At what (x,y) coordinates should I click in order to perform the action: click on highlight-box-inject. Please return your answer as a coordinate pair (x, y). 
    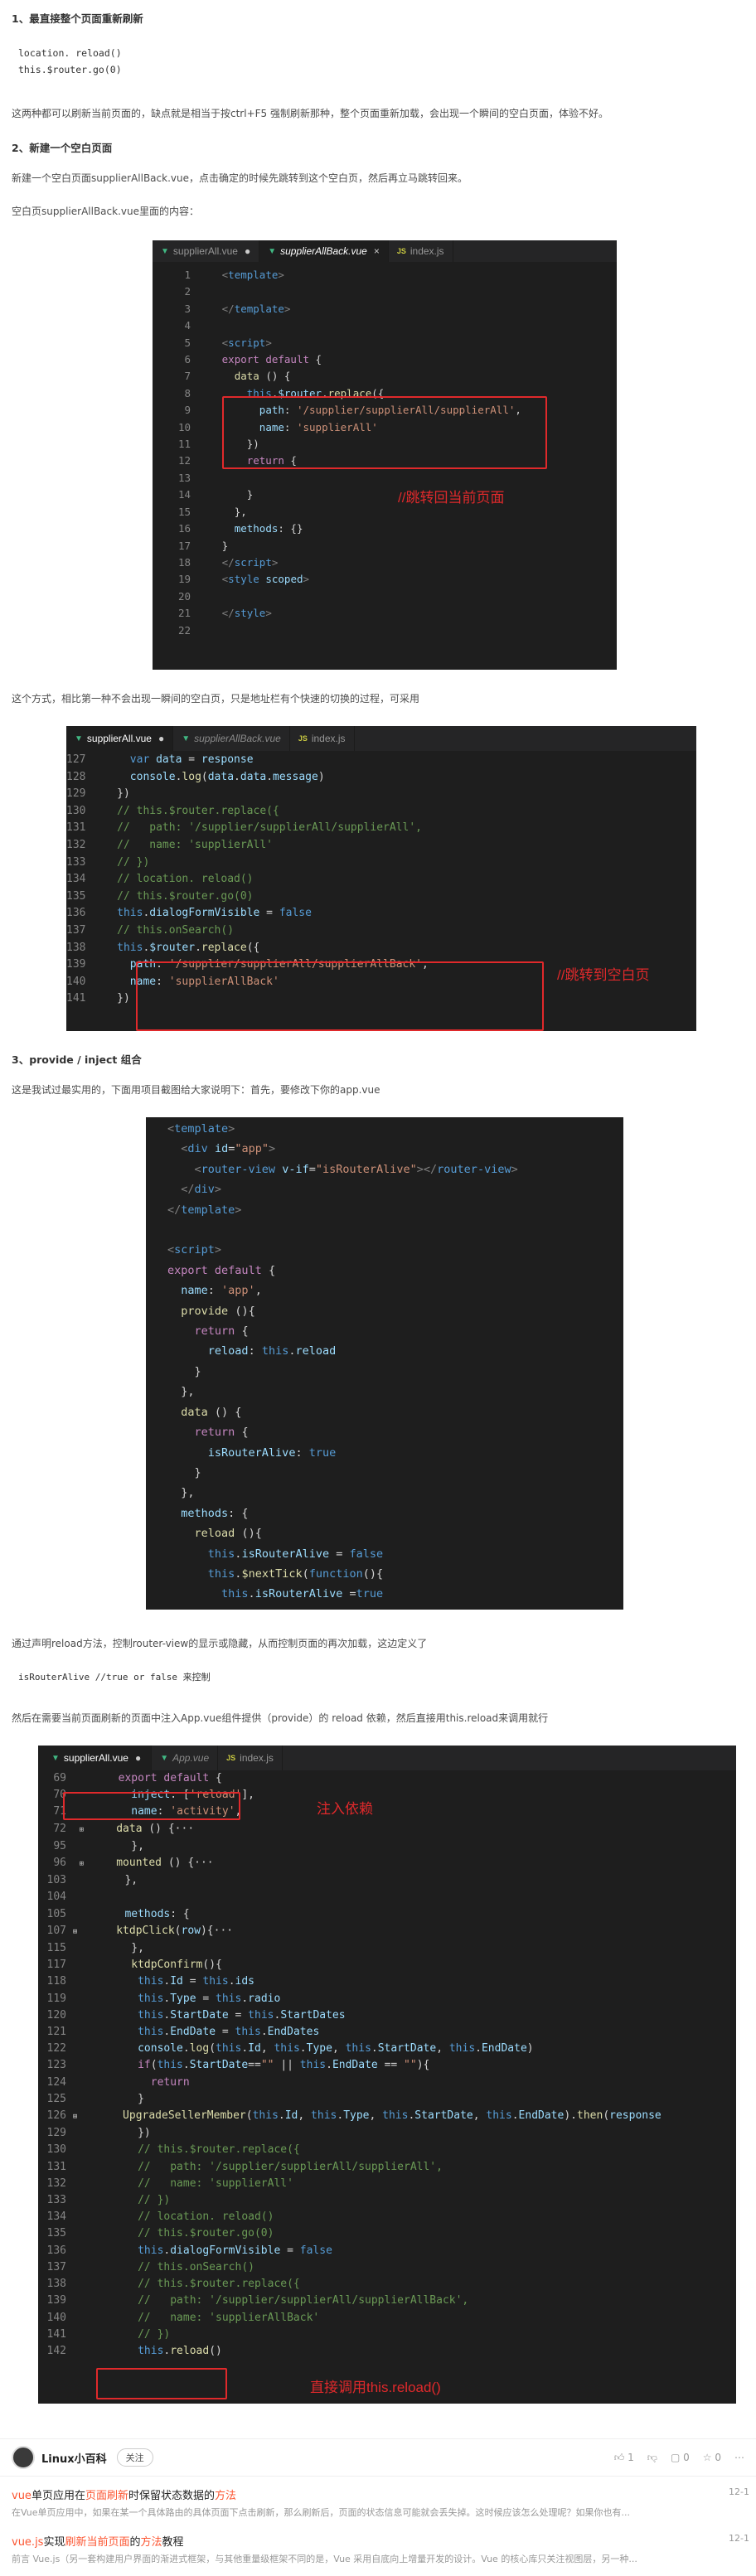
    Looking at the image, I should click on (151, 1806).